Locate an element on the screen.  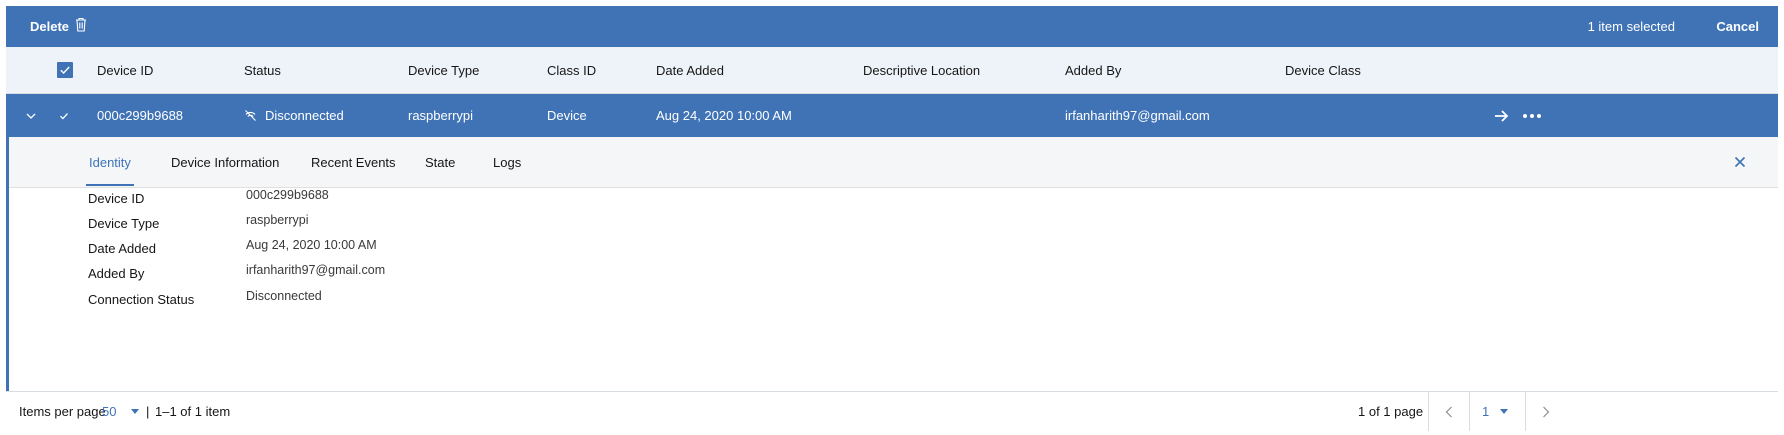
chevron-left-icon is located at coordinates (1449, 411).